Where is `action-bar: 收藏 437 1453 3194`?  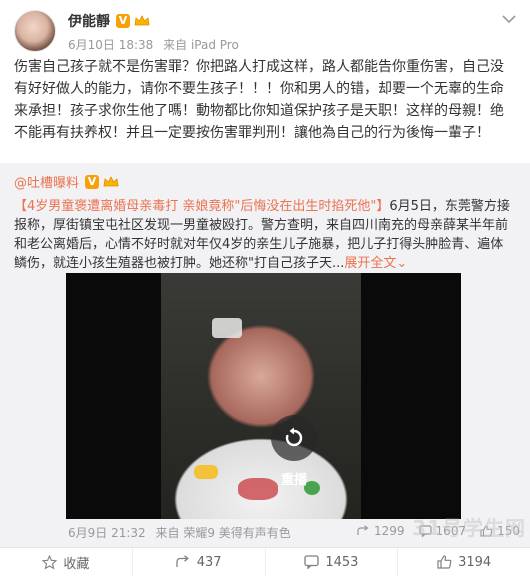
action-bar: 收藏 437 1453 3194 is located at coordinates (265, 561).